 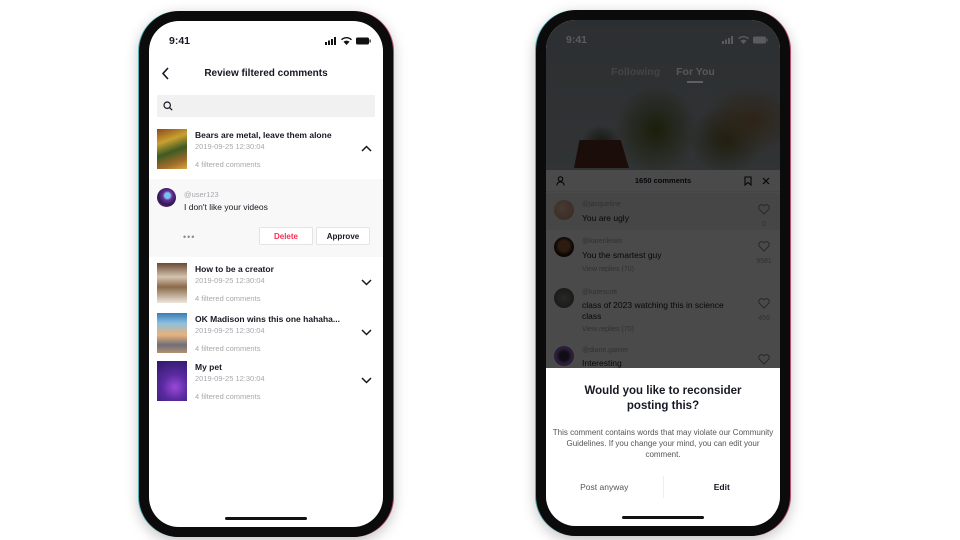 I want to click on video-title: How to be a creator, so click(x=234, y=269).